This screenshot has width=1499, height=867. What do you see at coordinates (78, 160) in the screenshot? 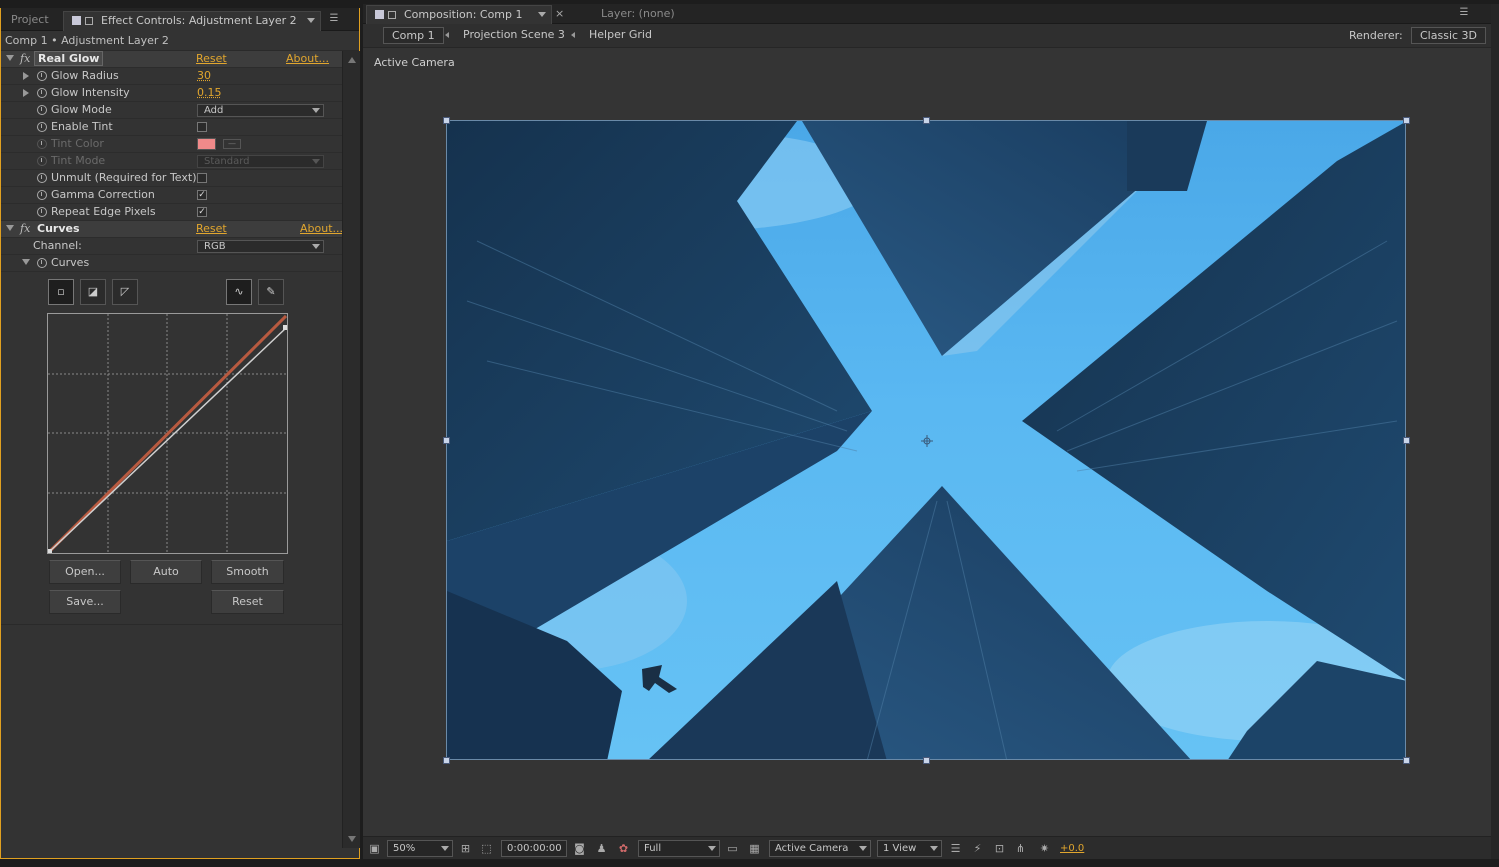
I see `prop-label: Tint Mode` at bounding box center [78, 160].